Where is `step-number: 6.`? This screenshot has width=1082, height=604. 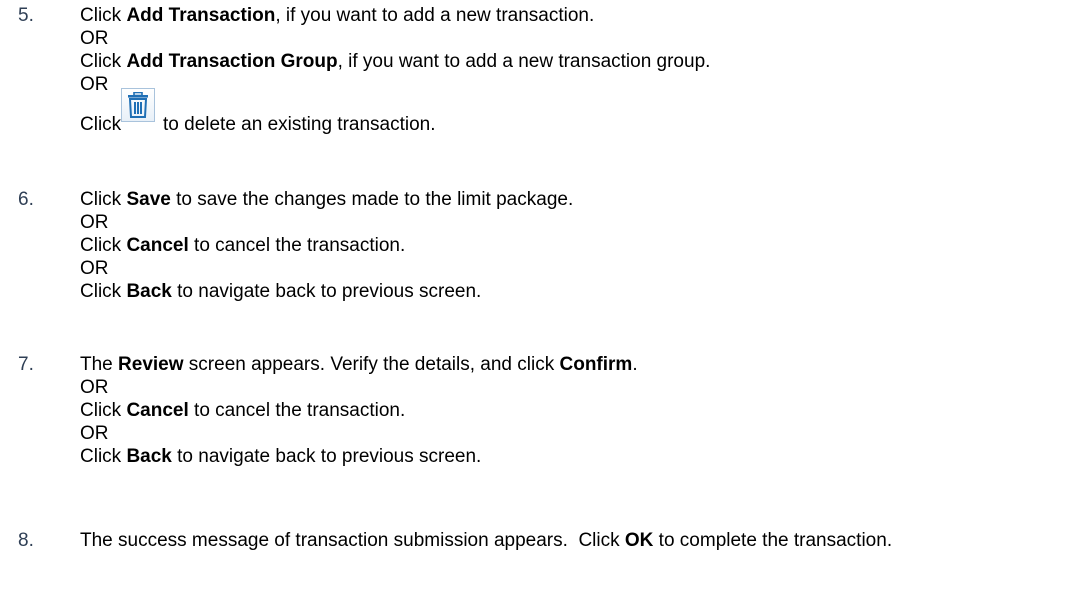
step-number: 6. is located at coordinates (26, 199).